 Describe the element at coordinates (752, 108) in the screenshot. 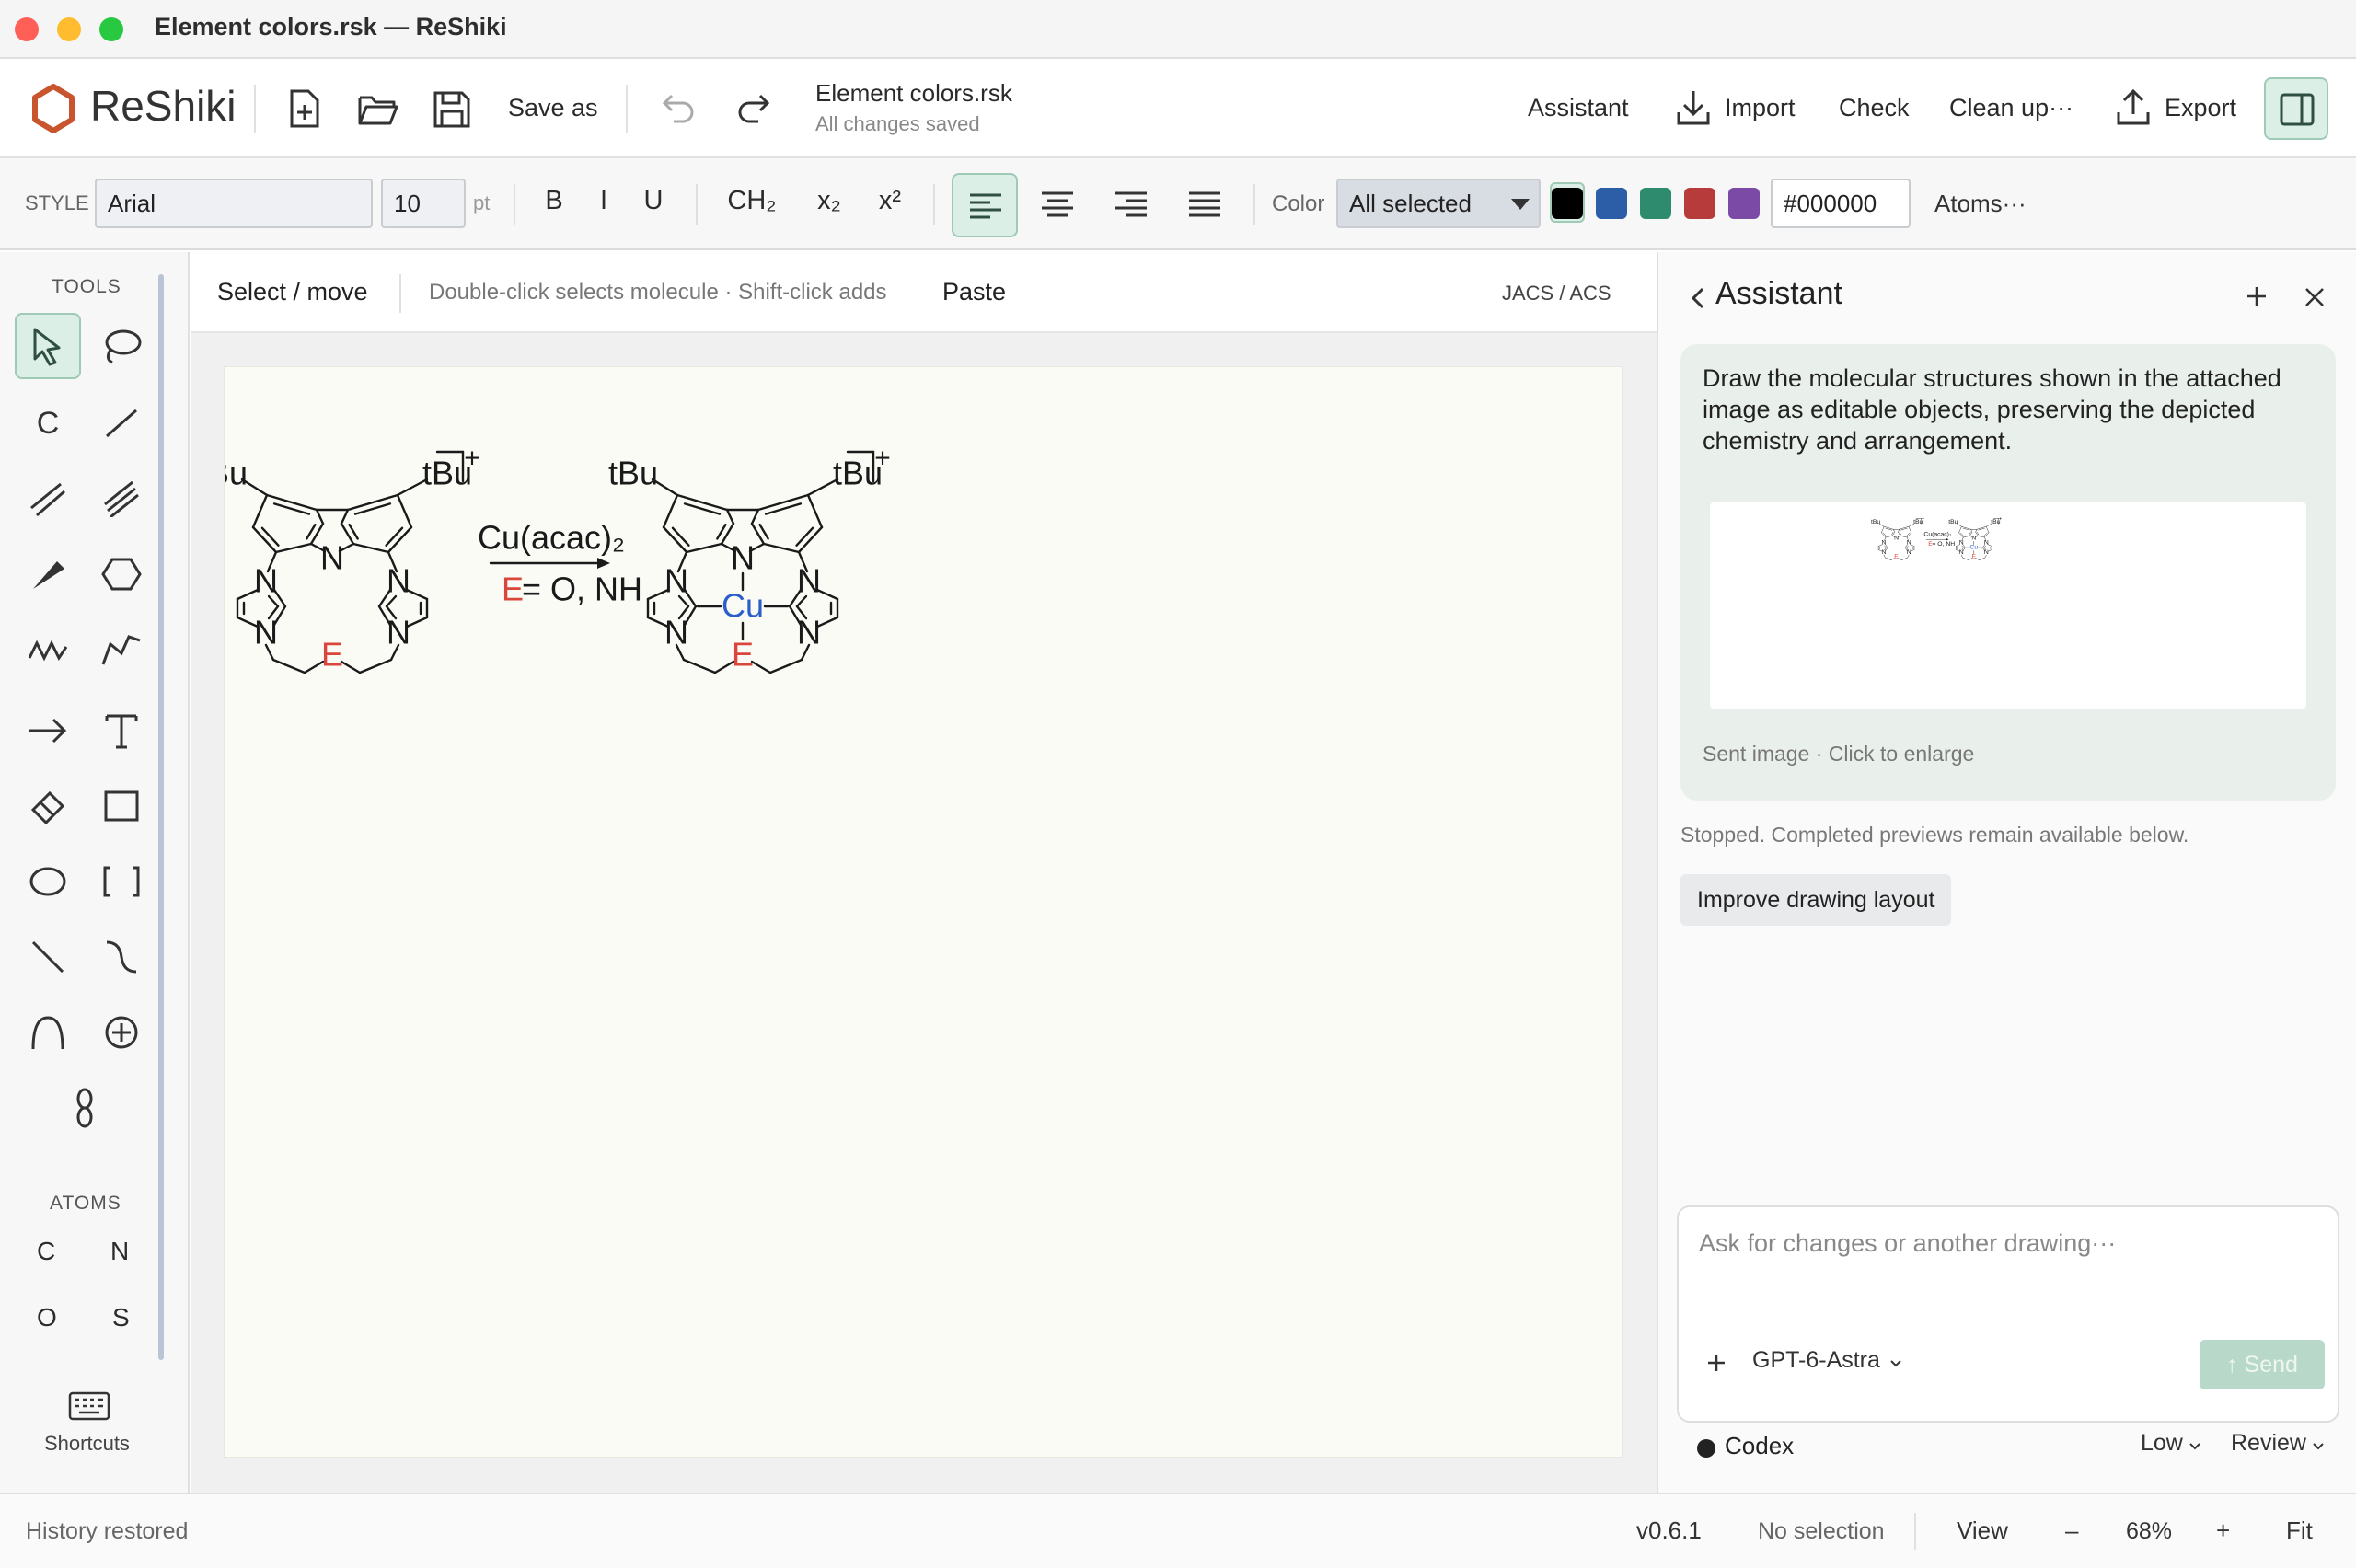

I see `redo-icon` at that location.